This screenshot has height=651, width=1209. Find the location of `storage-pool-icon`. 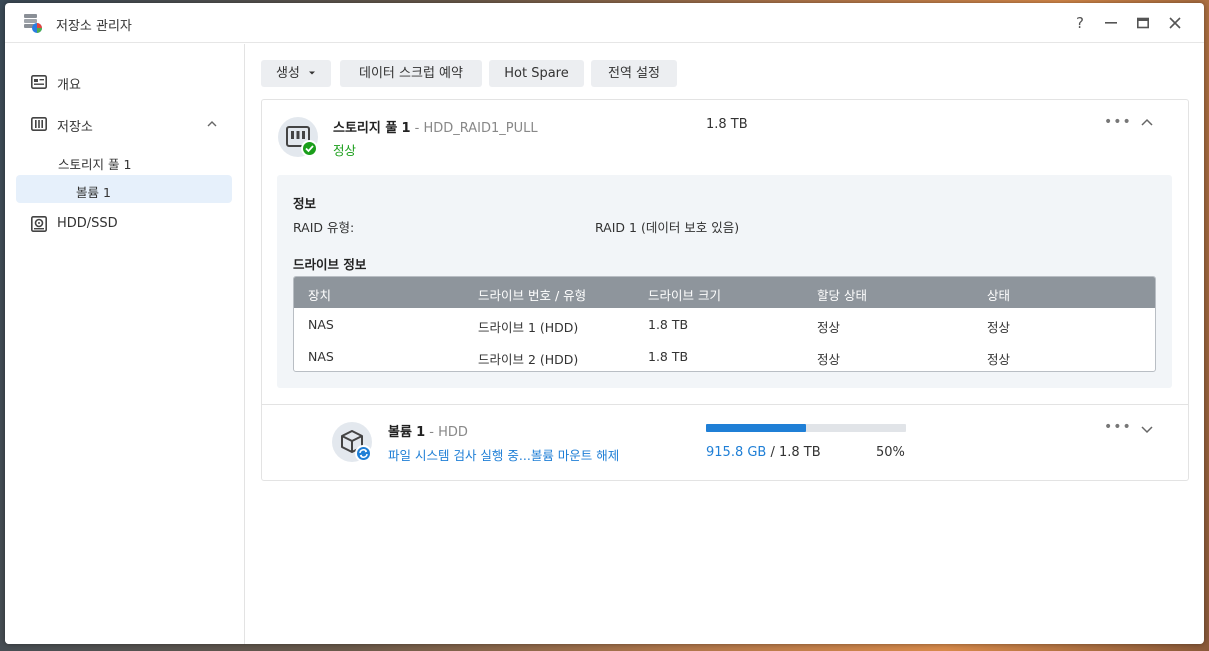

storage-pool-icon is located at coordinates (298, 137).